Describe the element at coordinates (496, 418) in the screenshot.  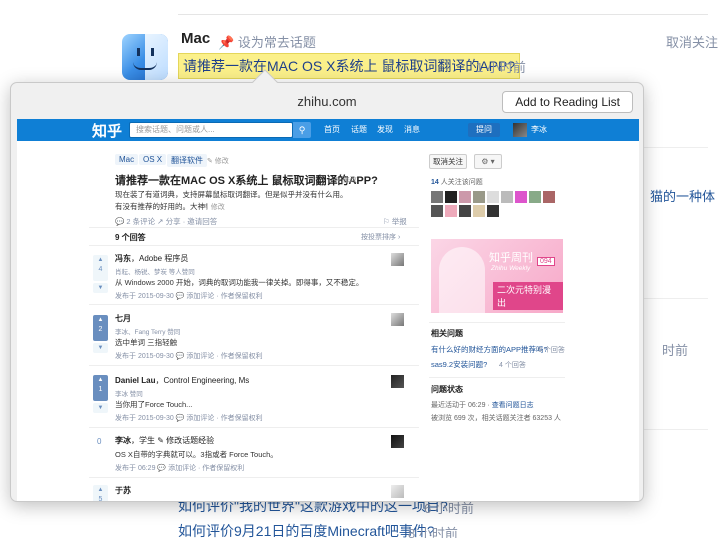
I see `status-views: 被浏览 699 次，相关话题关注者 63253 人` at that location.